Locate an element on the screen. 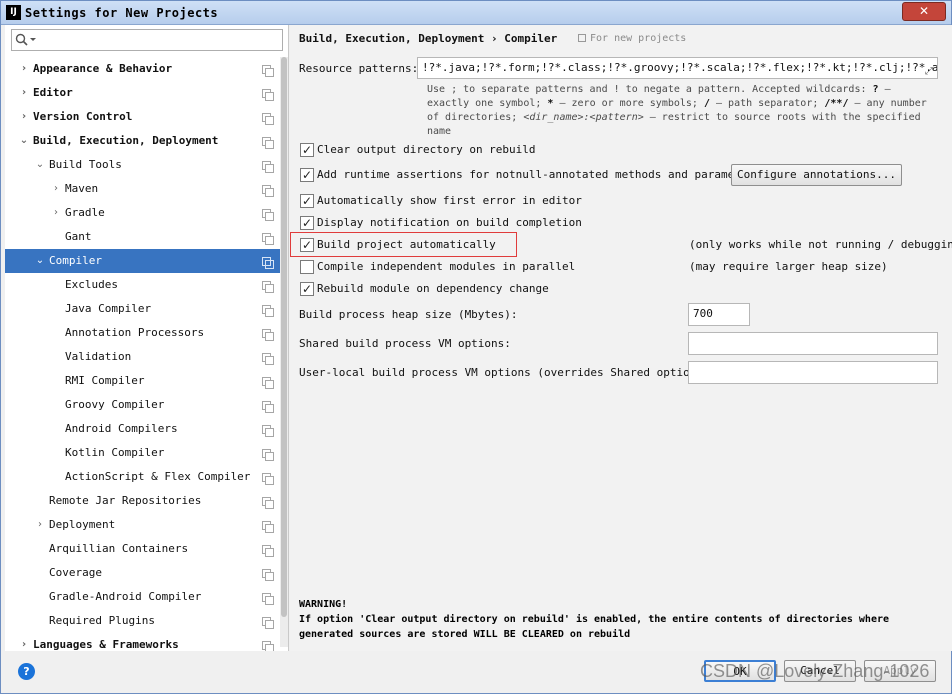 The image size is (952, 694). sidebar-item-android-compilers: Android Compilers is located at coordinates (146, 429).